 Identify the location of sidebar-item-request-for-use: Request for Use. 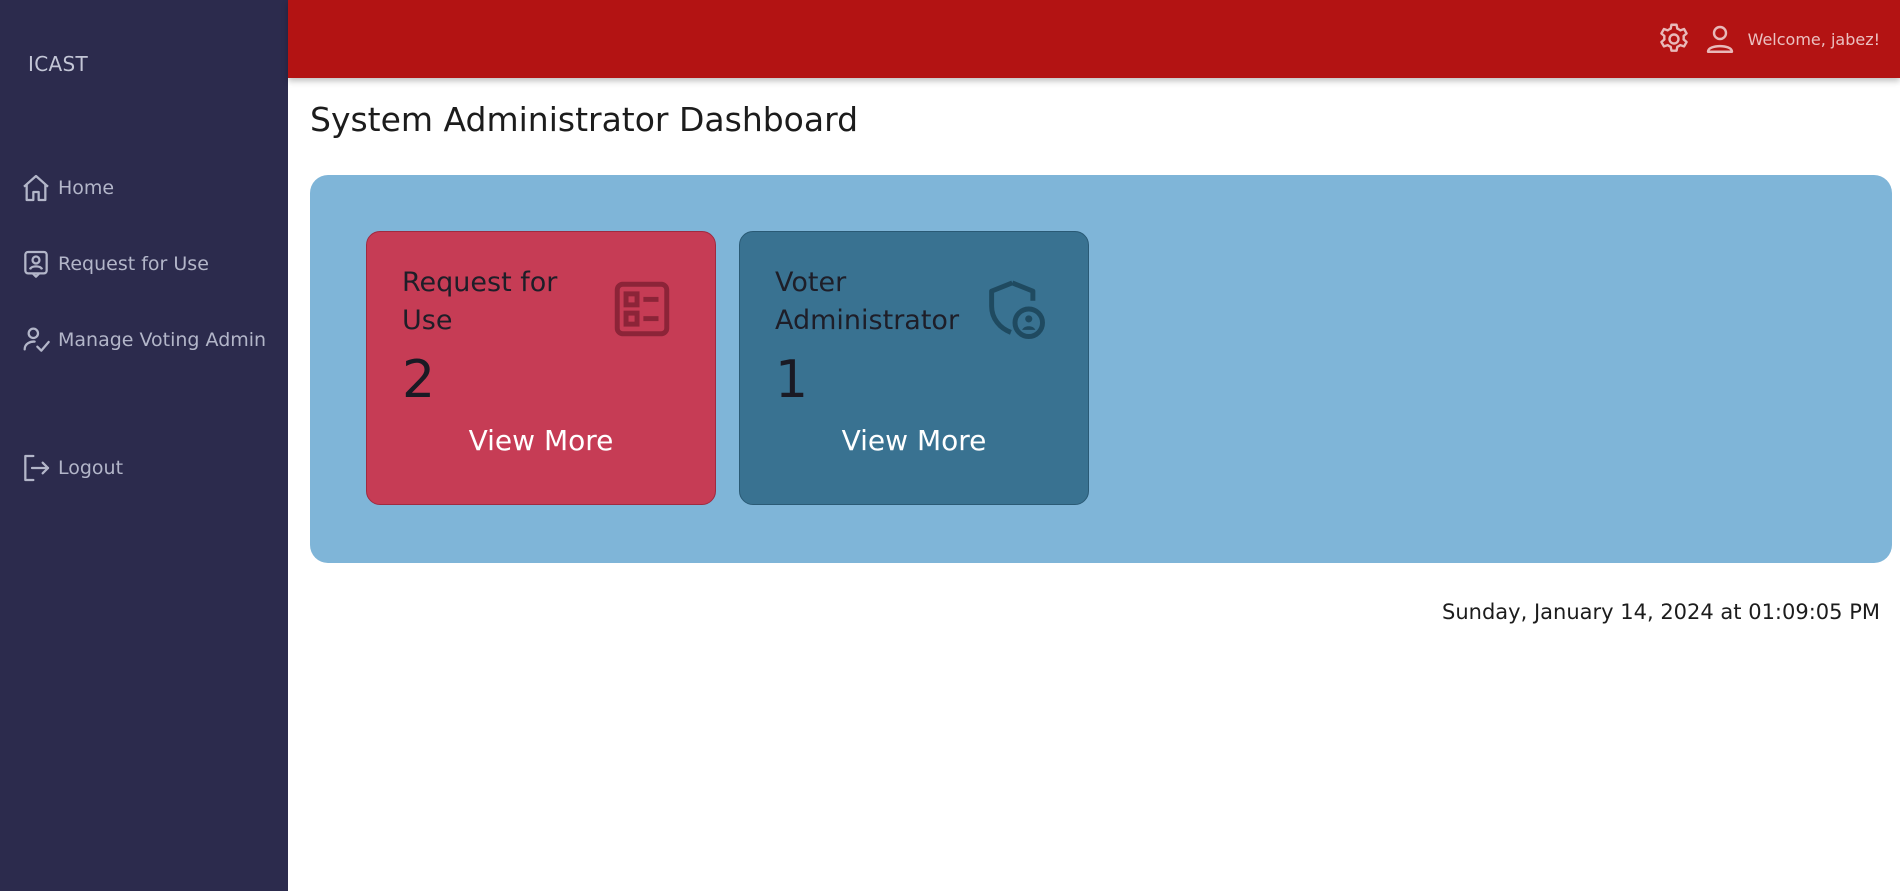
(114, 264).